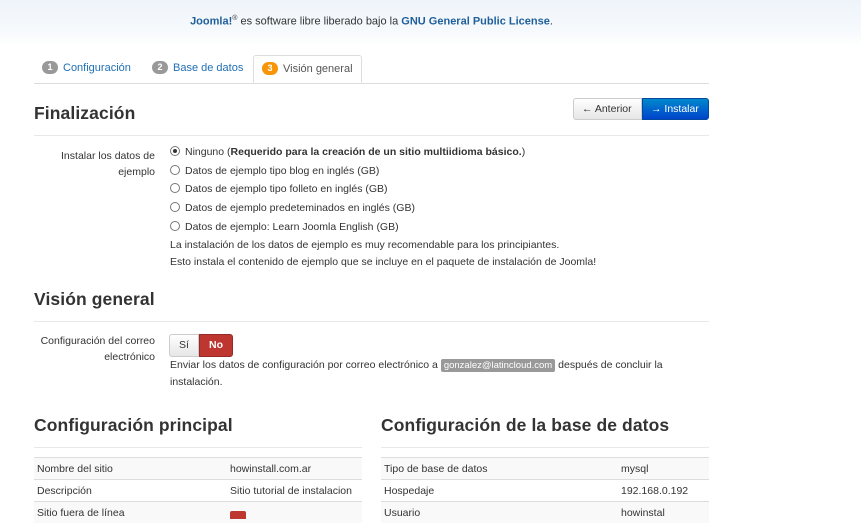  I want to click on table-row: Nombre del sitio howinstall.com.ar, so click(198, 469).